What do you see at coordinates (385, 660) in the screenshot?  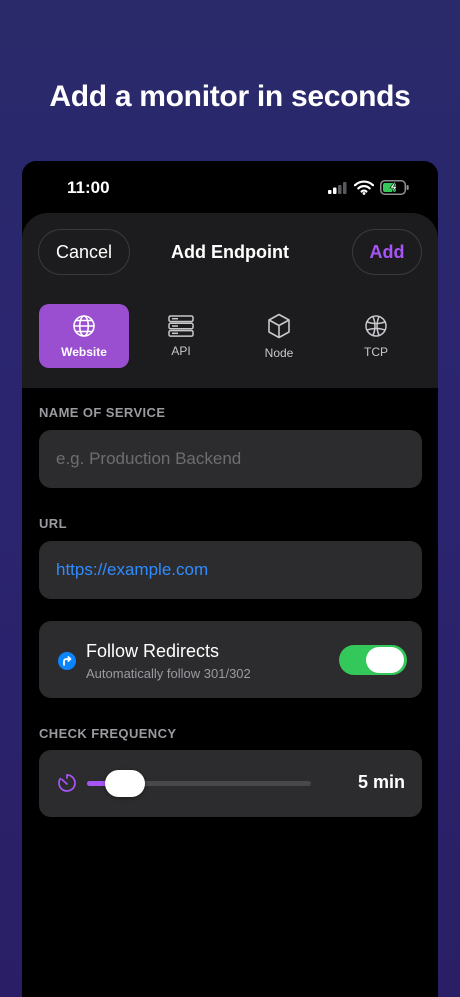 I see `toggle-knob` at bounding box center [385, 660].